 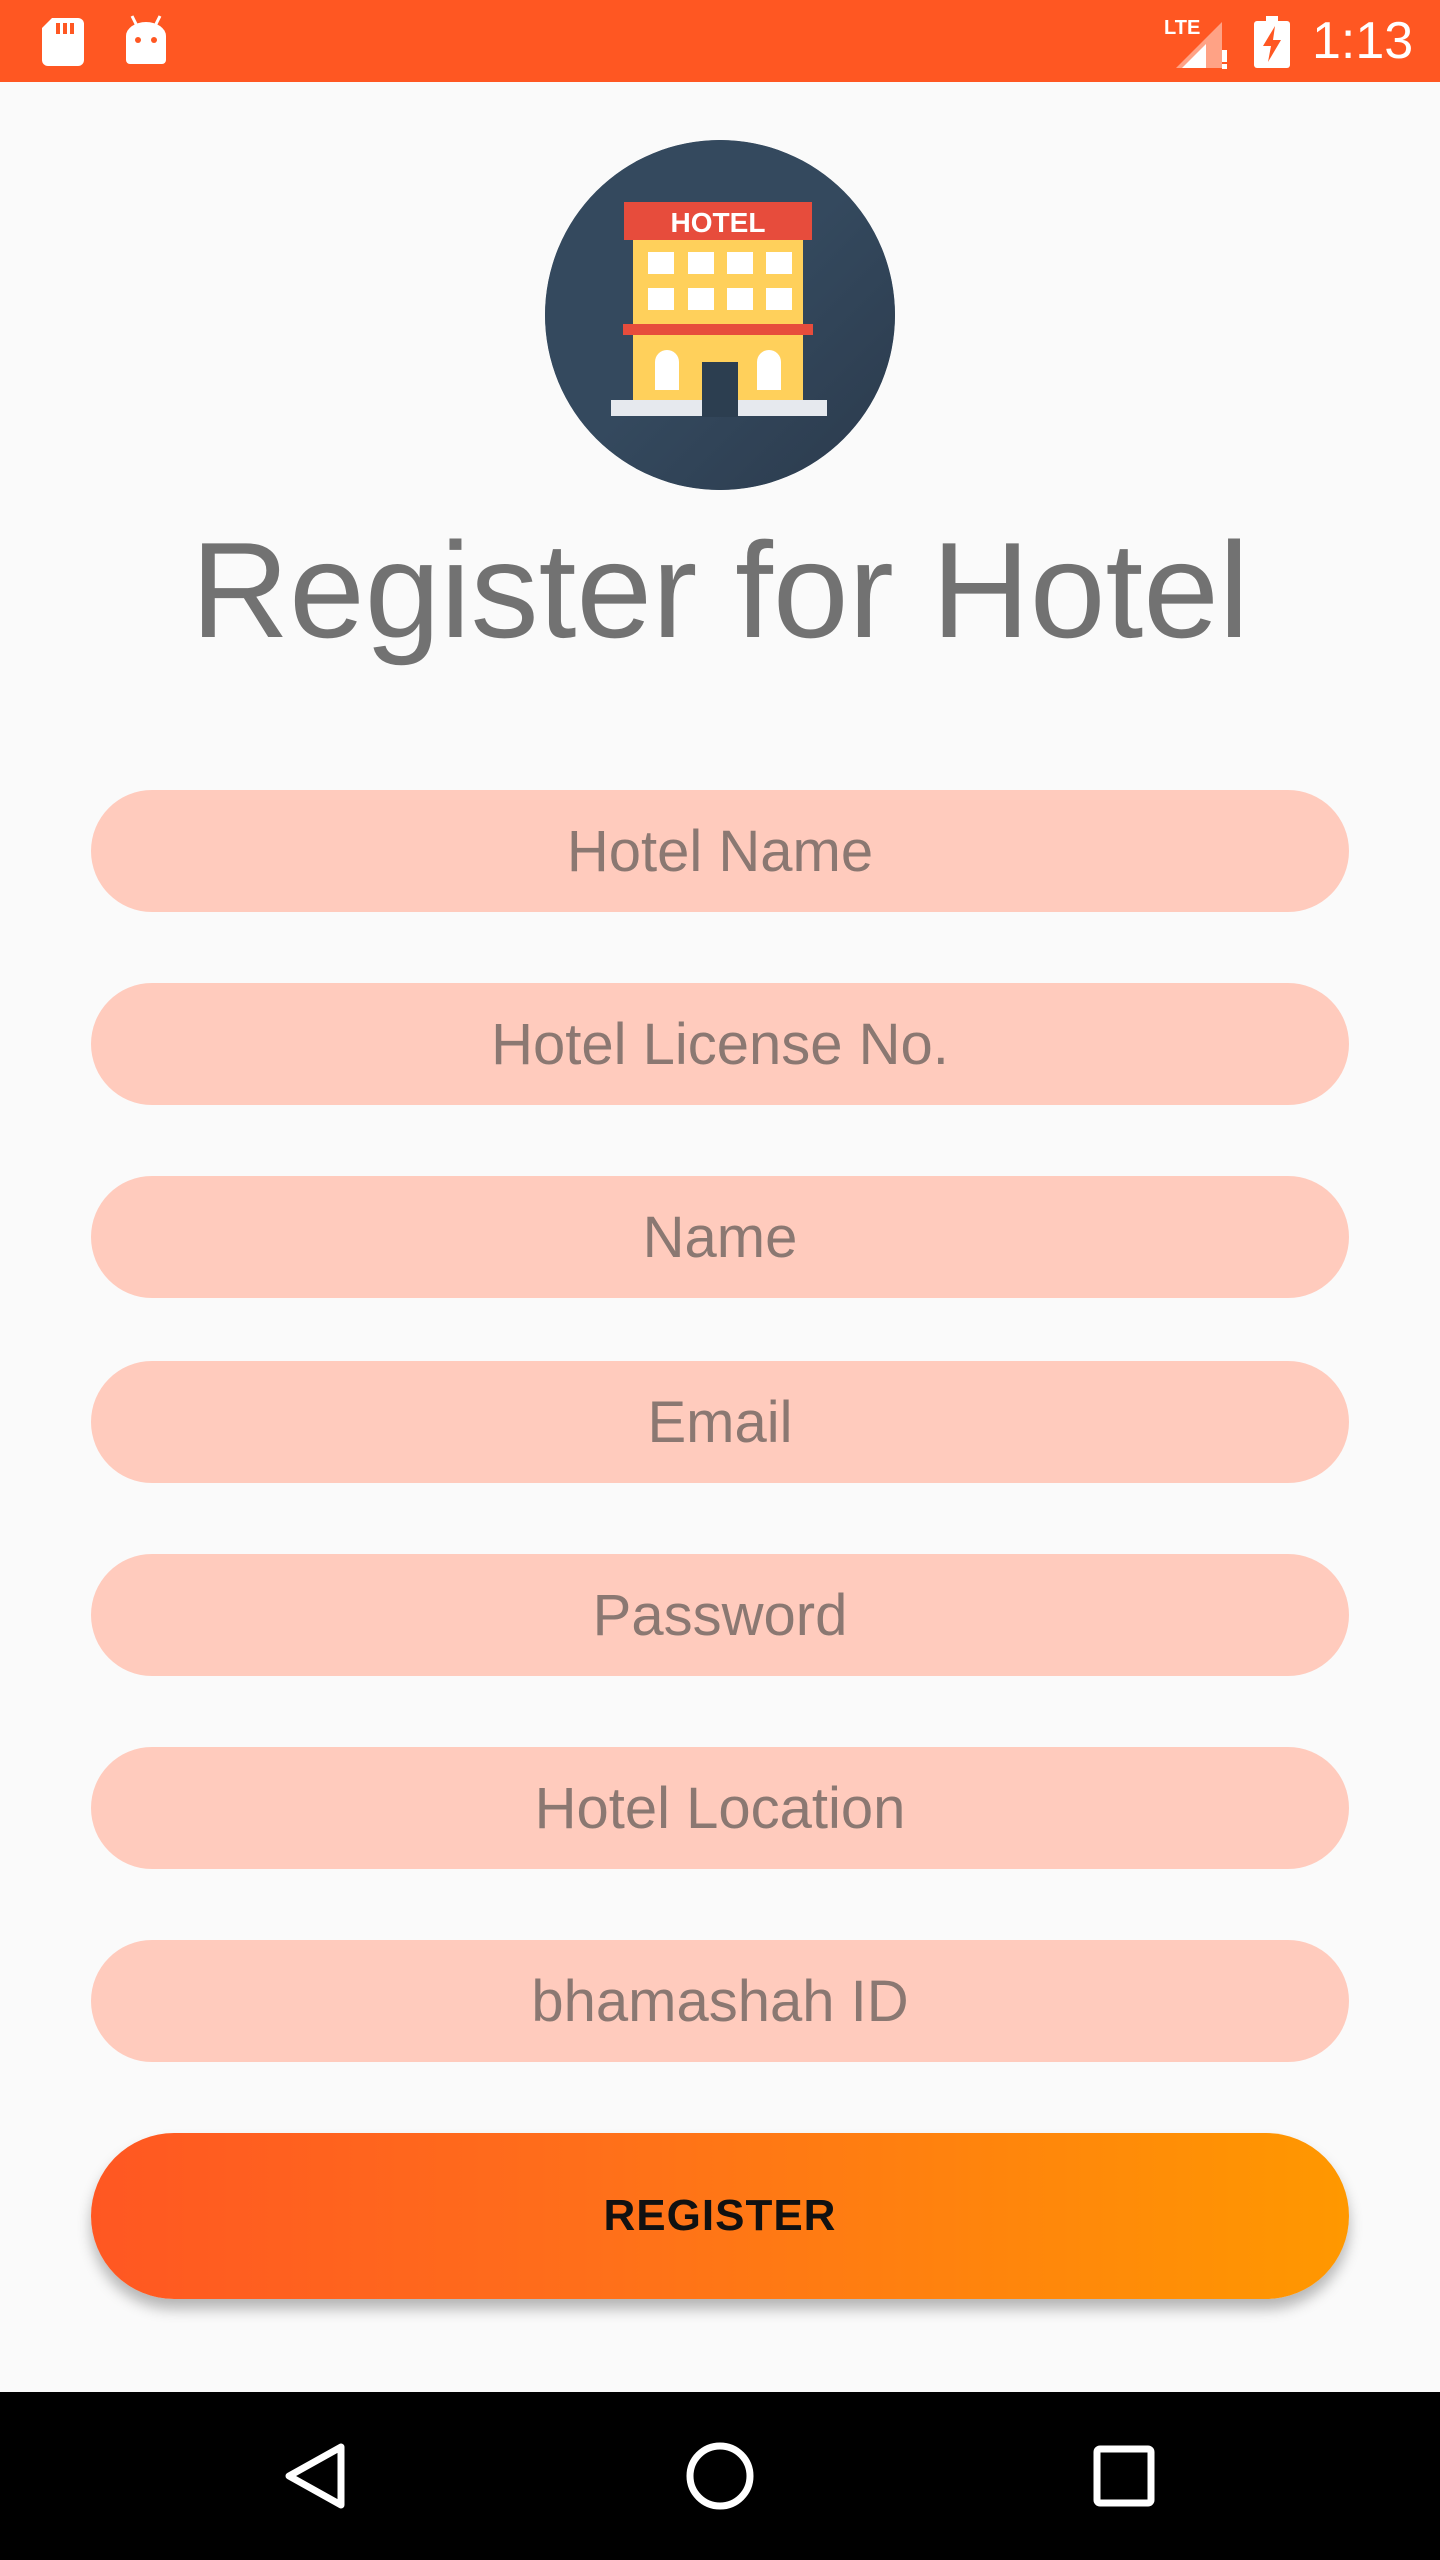 I want to click on battery-charging-icon, so click(x=1272, y=44).